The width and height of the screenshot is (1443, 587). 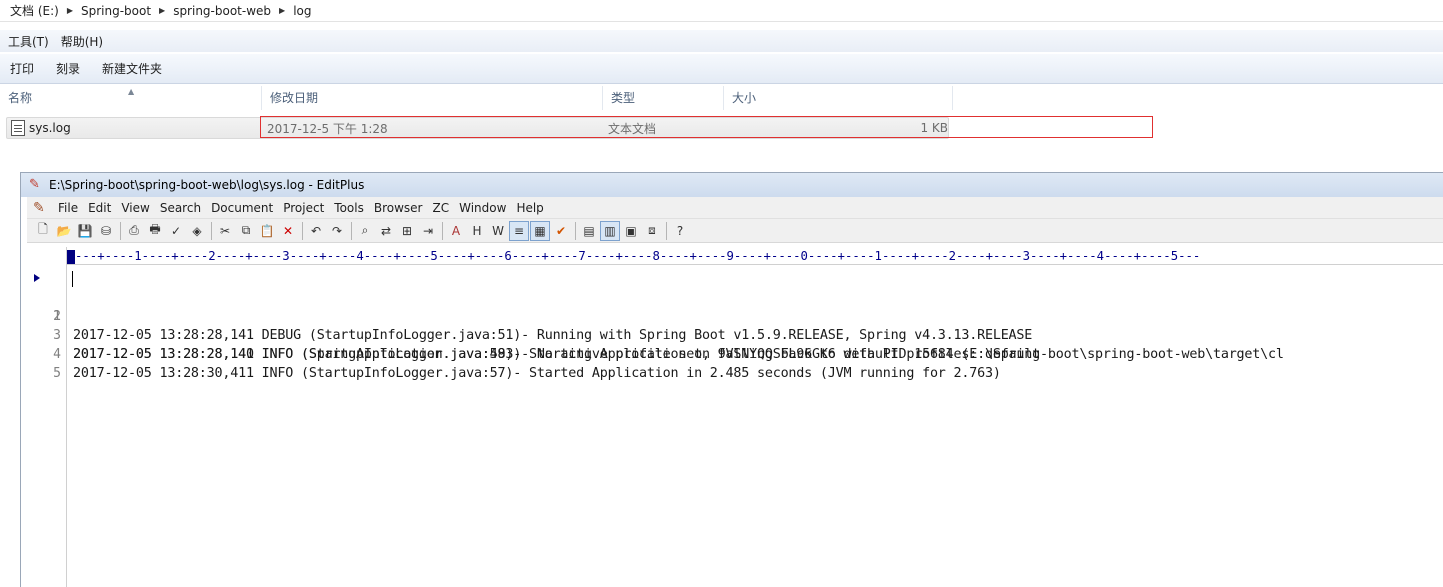 What do you see at coordinates (71, 256) in the screenshot?
I see `ruler-caret-marker` at bounding box center [71, 256].